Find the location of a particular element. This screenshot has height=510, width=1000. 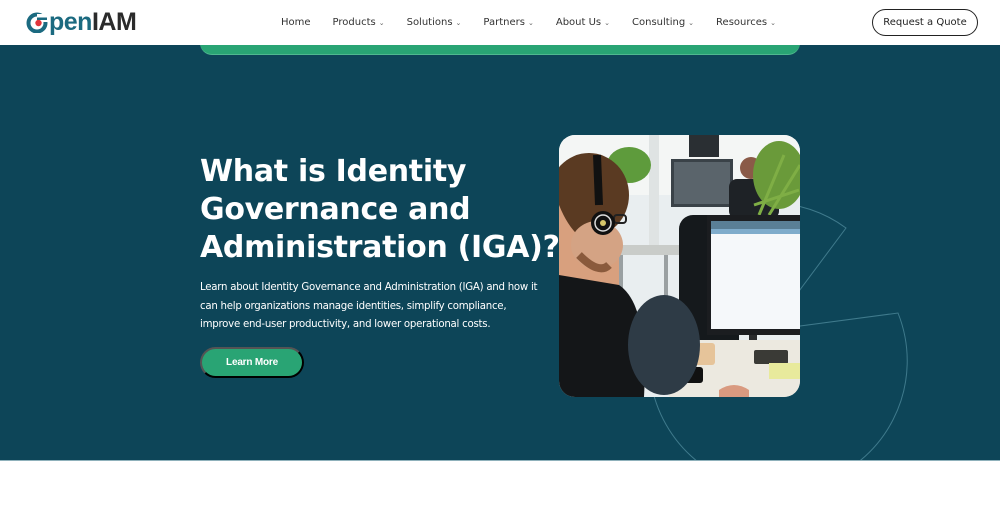

nav-item-resources: Resources ⌄ is located at coordinates (746, 22).